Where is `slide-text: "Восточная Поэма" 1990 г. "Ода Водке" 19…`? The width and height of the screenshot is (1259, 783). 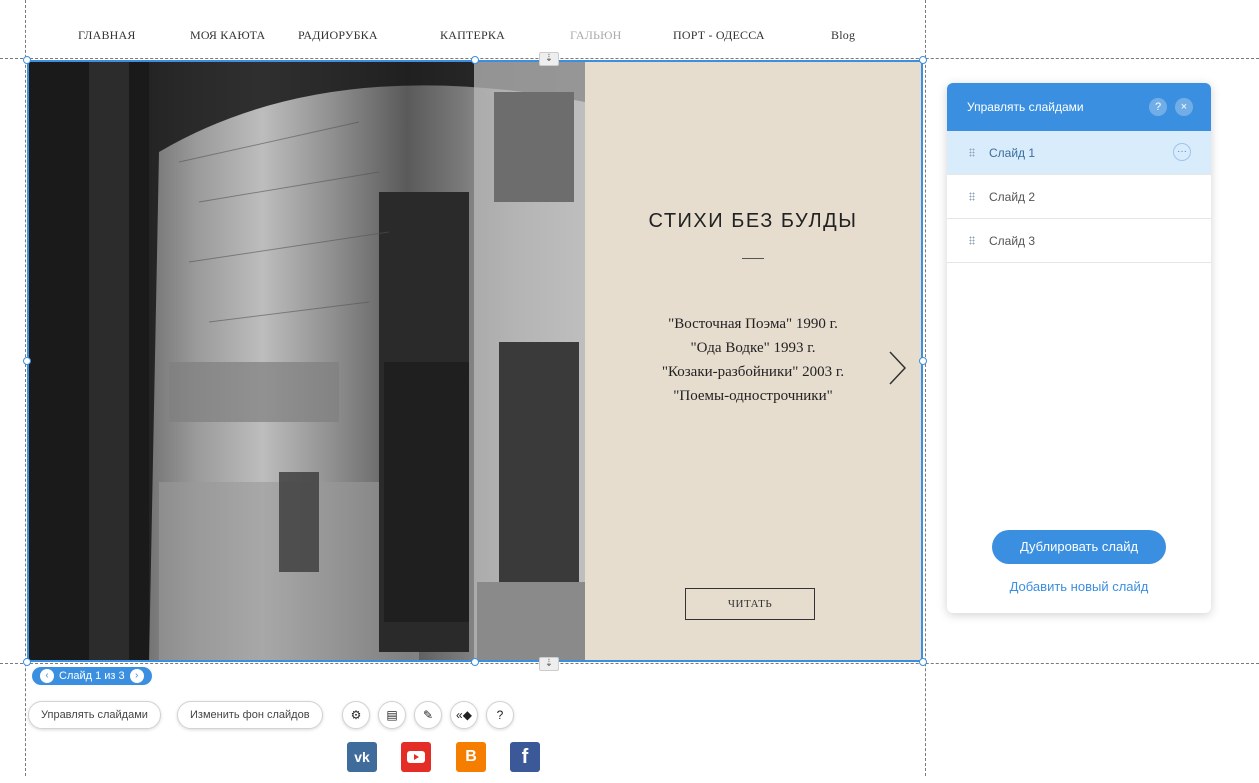
slide-text: "Восточная Поэма" 1990 г. "Ода Водке" 19… is located at coordinates (753, 360).